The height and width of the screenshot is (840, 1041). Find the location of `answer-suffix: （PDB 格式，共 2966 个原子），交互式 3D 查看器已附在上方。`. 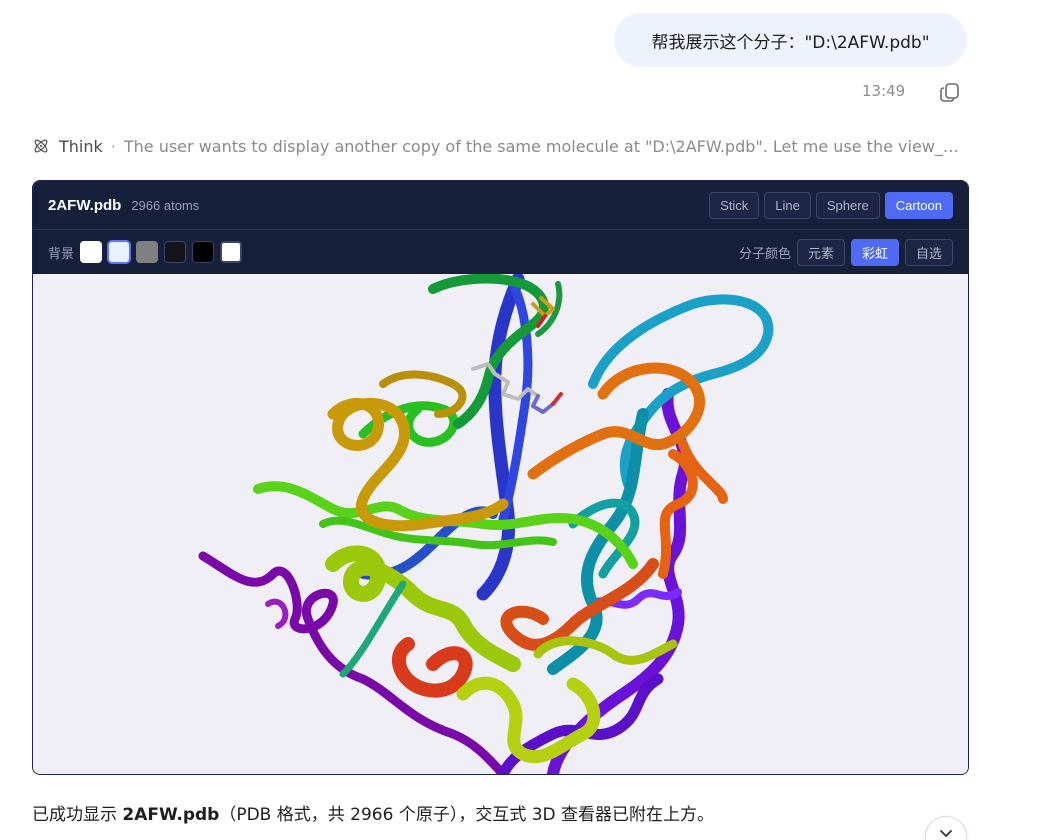

answer-suffix: （PDB 格式，共 2966 个原子），交互式 3D 查看器已附在上方。 is located at coordinates (467, 815).